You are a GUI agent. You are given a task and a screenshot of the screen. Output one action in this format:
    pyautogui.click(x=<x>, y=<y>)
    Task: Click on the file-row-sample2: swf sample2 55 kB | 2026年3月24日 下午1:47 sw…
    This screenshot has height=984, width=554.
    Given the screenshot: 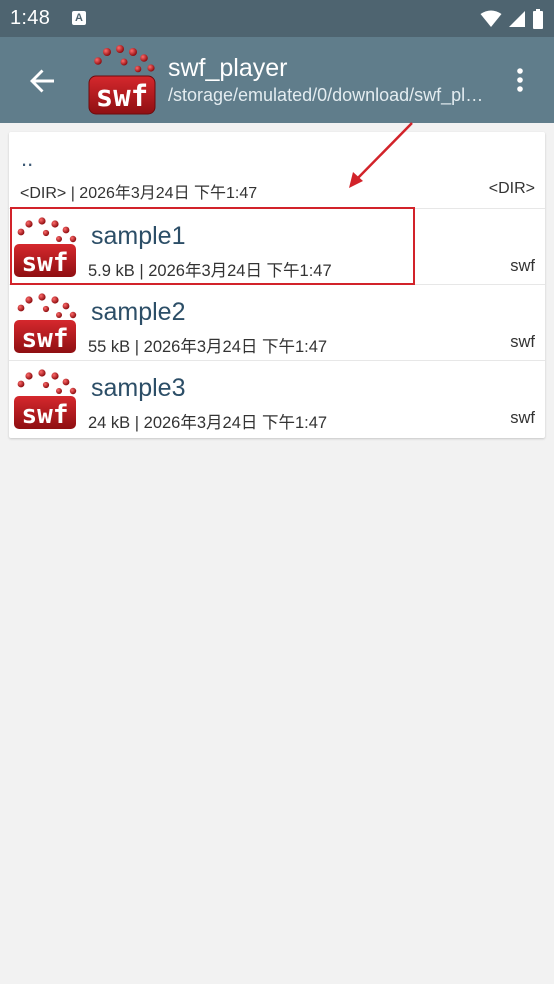 What is the action you would take?
    pyautogui.click(x=277, y=322)
    